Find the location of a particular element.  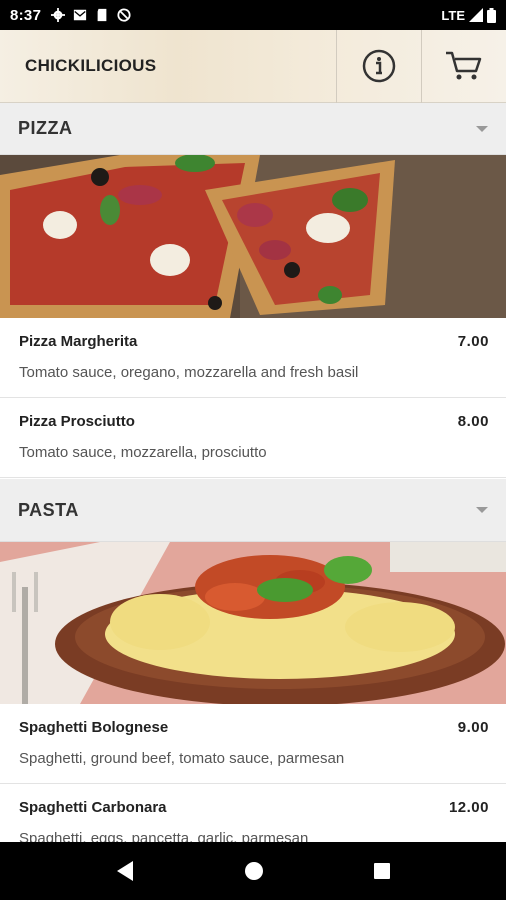

item-description: Tomato sauce, mozzarella, prosciutto is located at coordinates (143, 452).